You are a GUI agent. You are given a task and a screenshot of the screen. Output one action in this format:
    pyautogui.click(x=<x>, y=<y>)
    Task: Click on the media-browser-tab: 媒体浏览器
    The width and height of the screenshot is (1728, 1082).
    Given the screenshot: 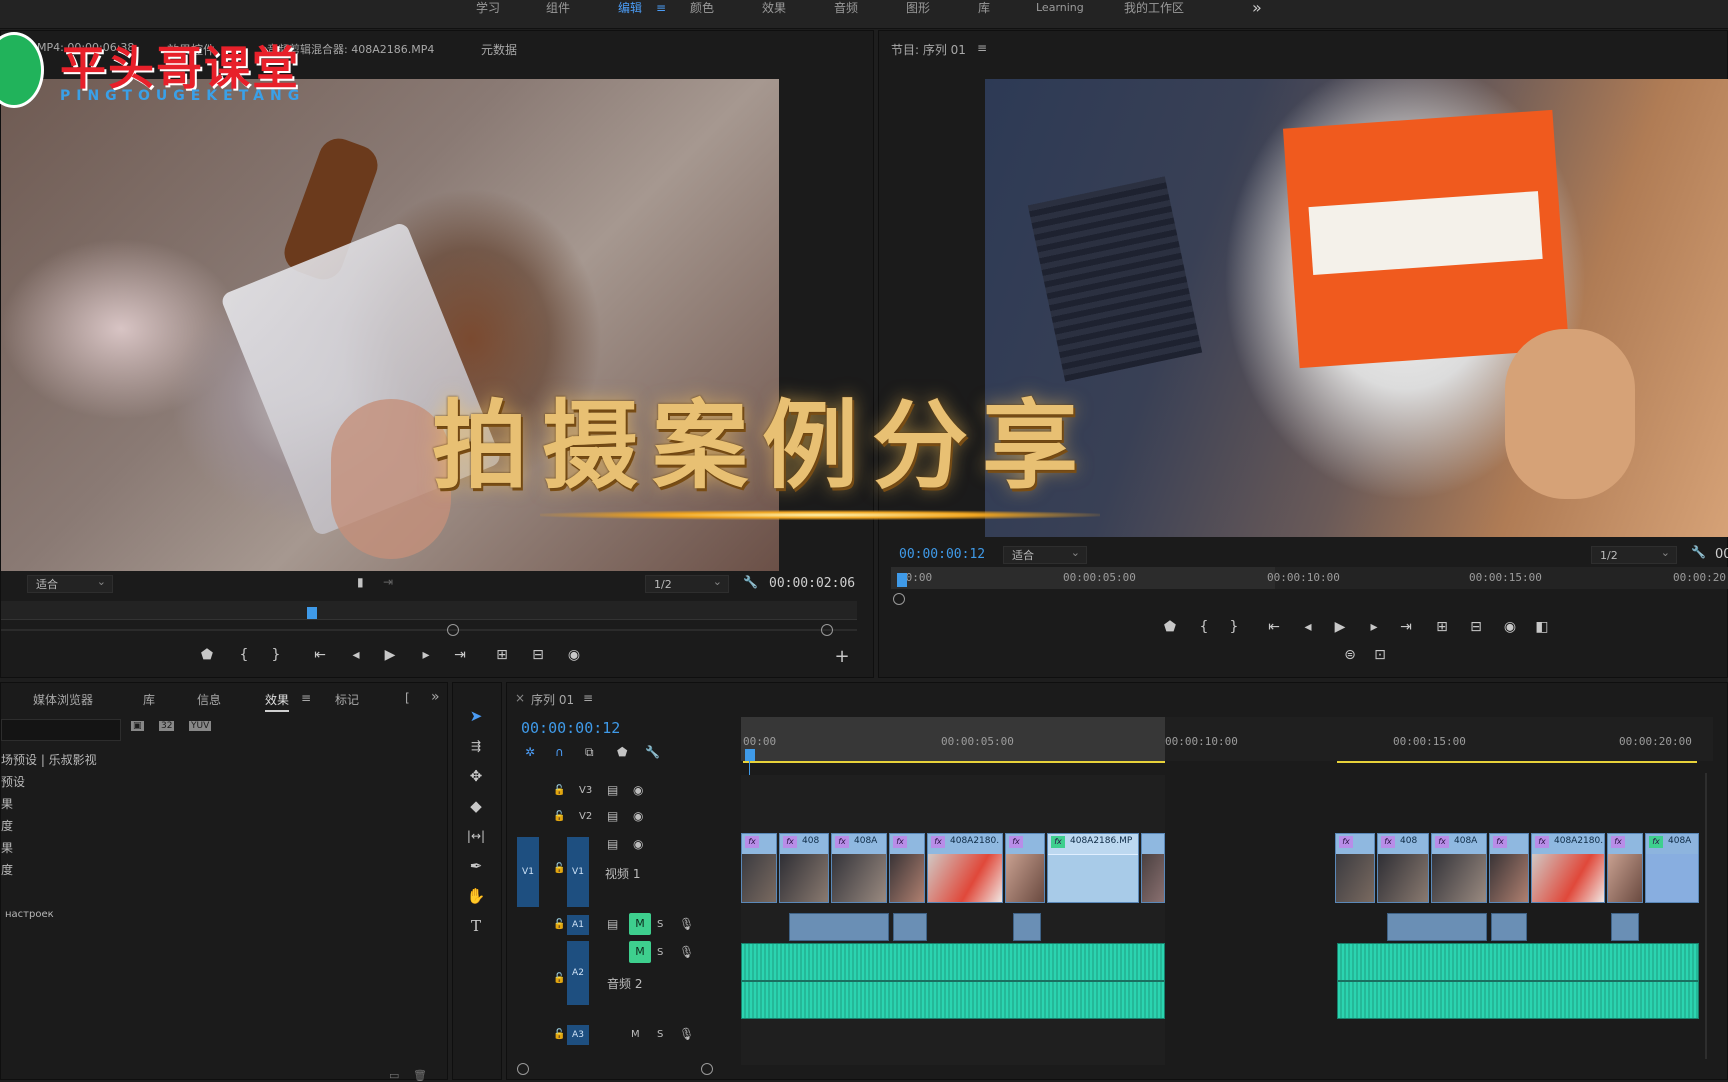 What is the action you would take?
    pyautogui.click(x=63, y=699)
    